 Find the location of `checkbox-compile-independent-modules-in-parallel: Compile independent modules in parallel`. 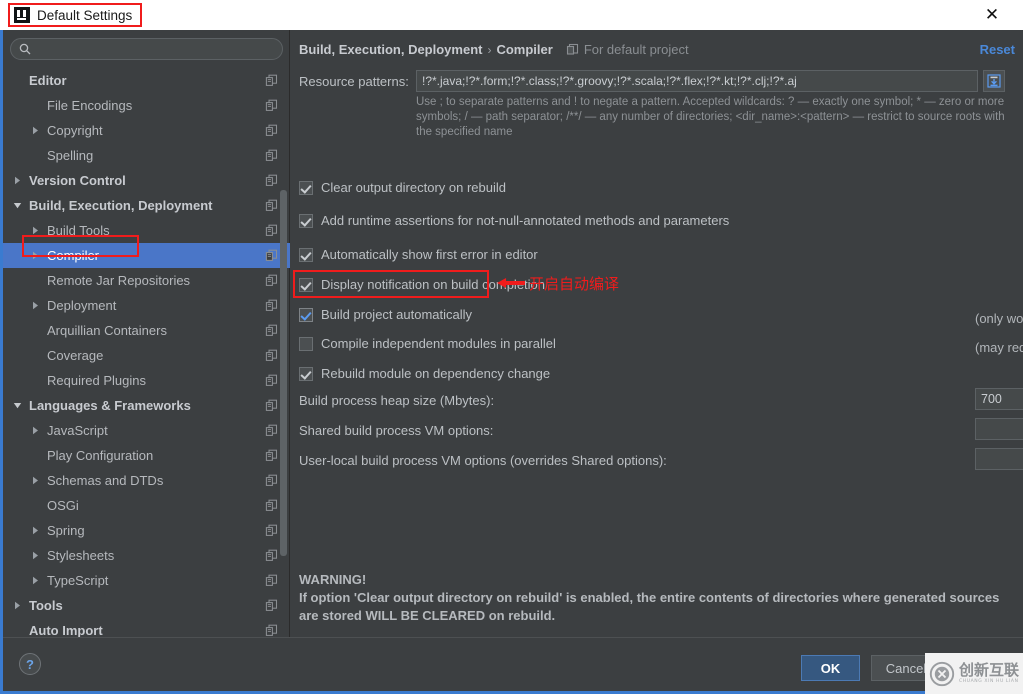

checkbox-compile-independent-modules-in-parallel: Compile independent modules in parallel is located at coordinates (427, 343).